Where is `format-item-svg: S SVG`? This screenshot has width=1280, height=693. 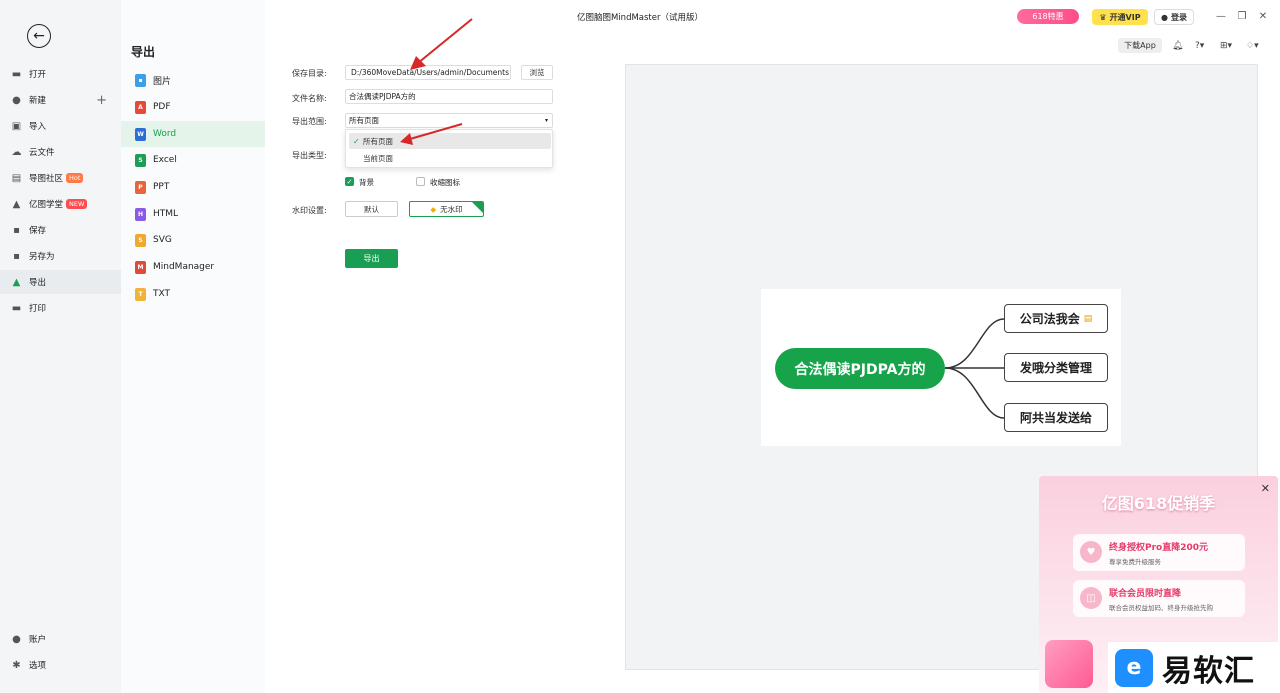
format-item-svg: S SVG is located at coordinates (193, 240).